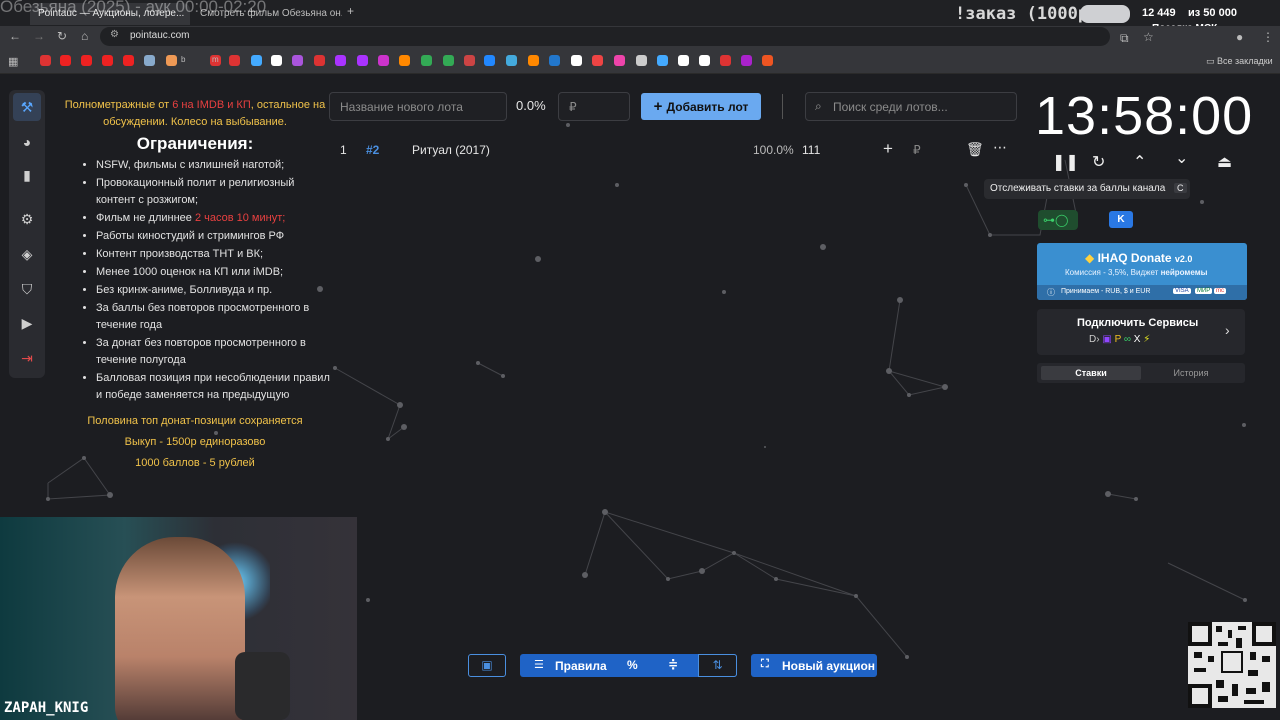 This screenshot has height=720, width=1280. What do you see at coordinates (183, 59) in the screenshot?
I see `bookmark-b: b` at bounding box center [183, 59].